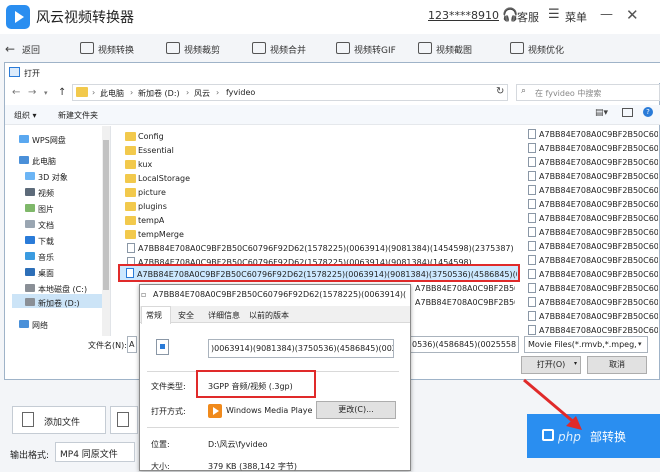 The height and width of the screenshot is (472, 660). I want to click on tab-details: 详细信息, so click(224, 315).